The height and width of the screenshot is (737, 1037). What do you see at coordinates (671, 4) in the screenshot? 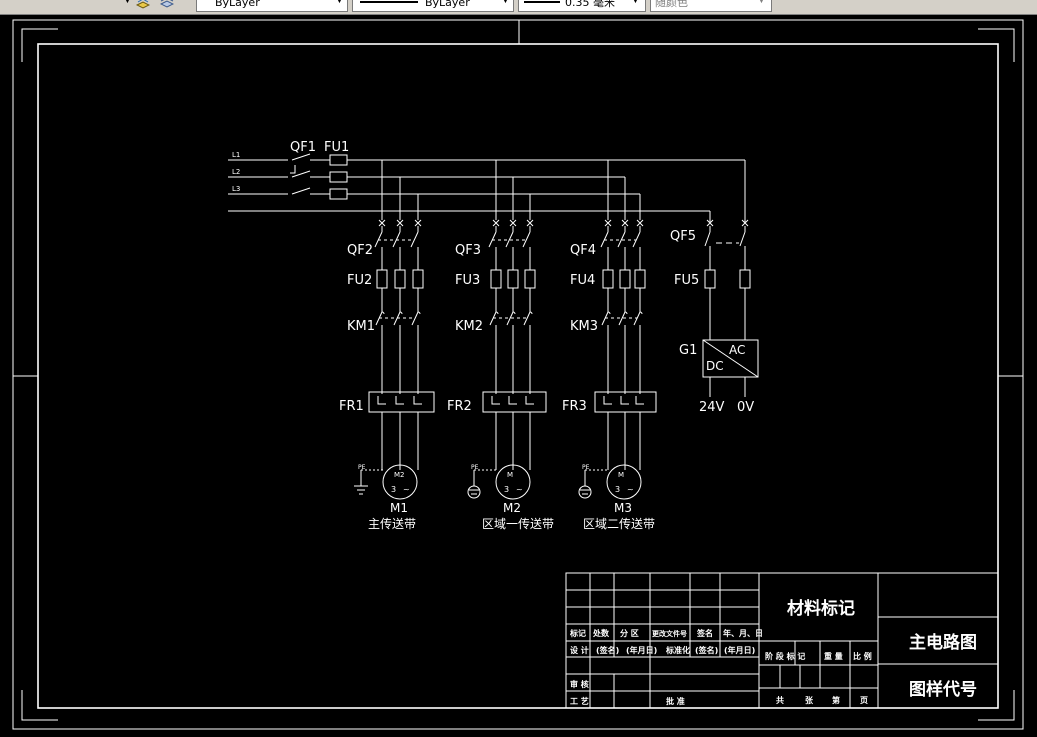
I see `plotstyle-value: 随颜色` at bounding box center [671, 4].